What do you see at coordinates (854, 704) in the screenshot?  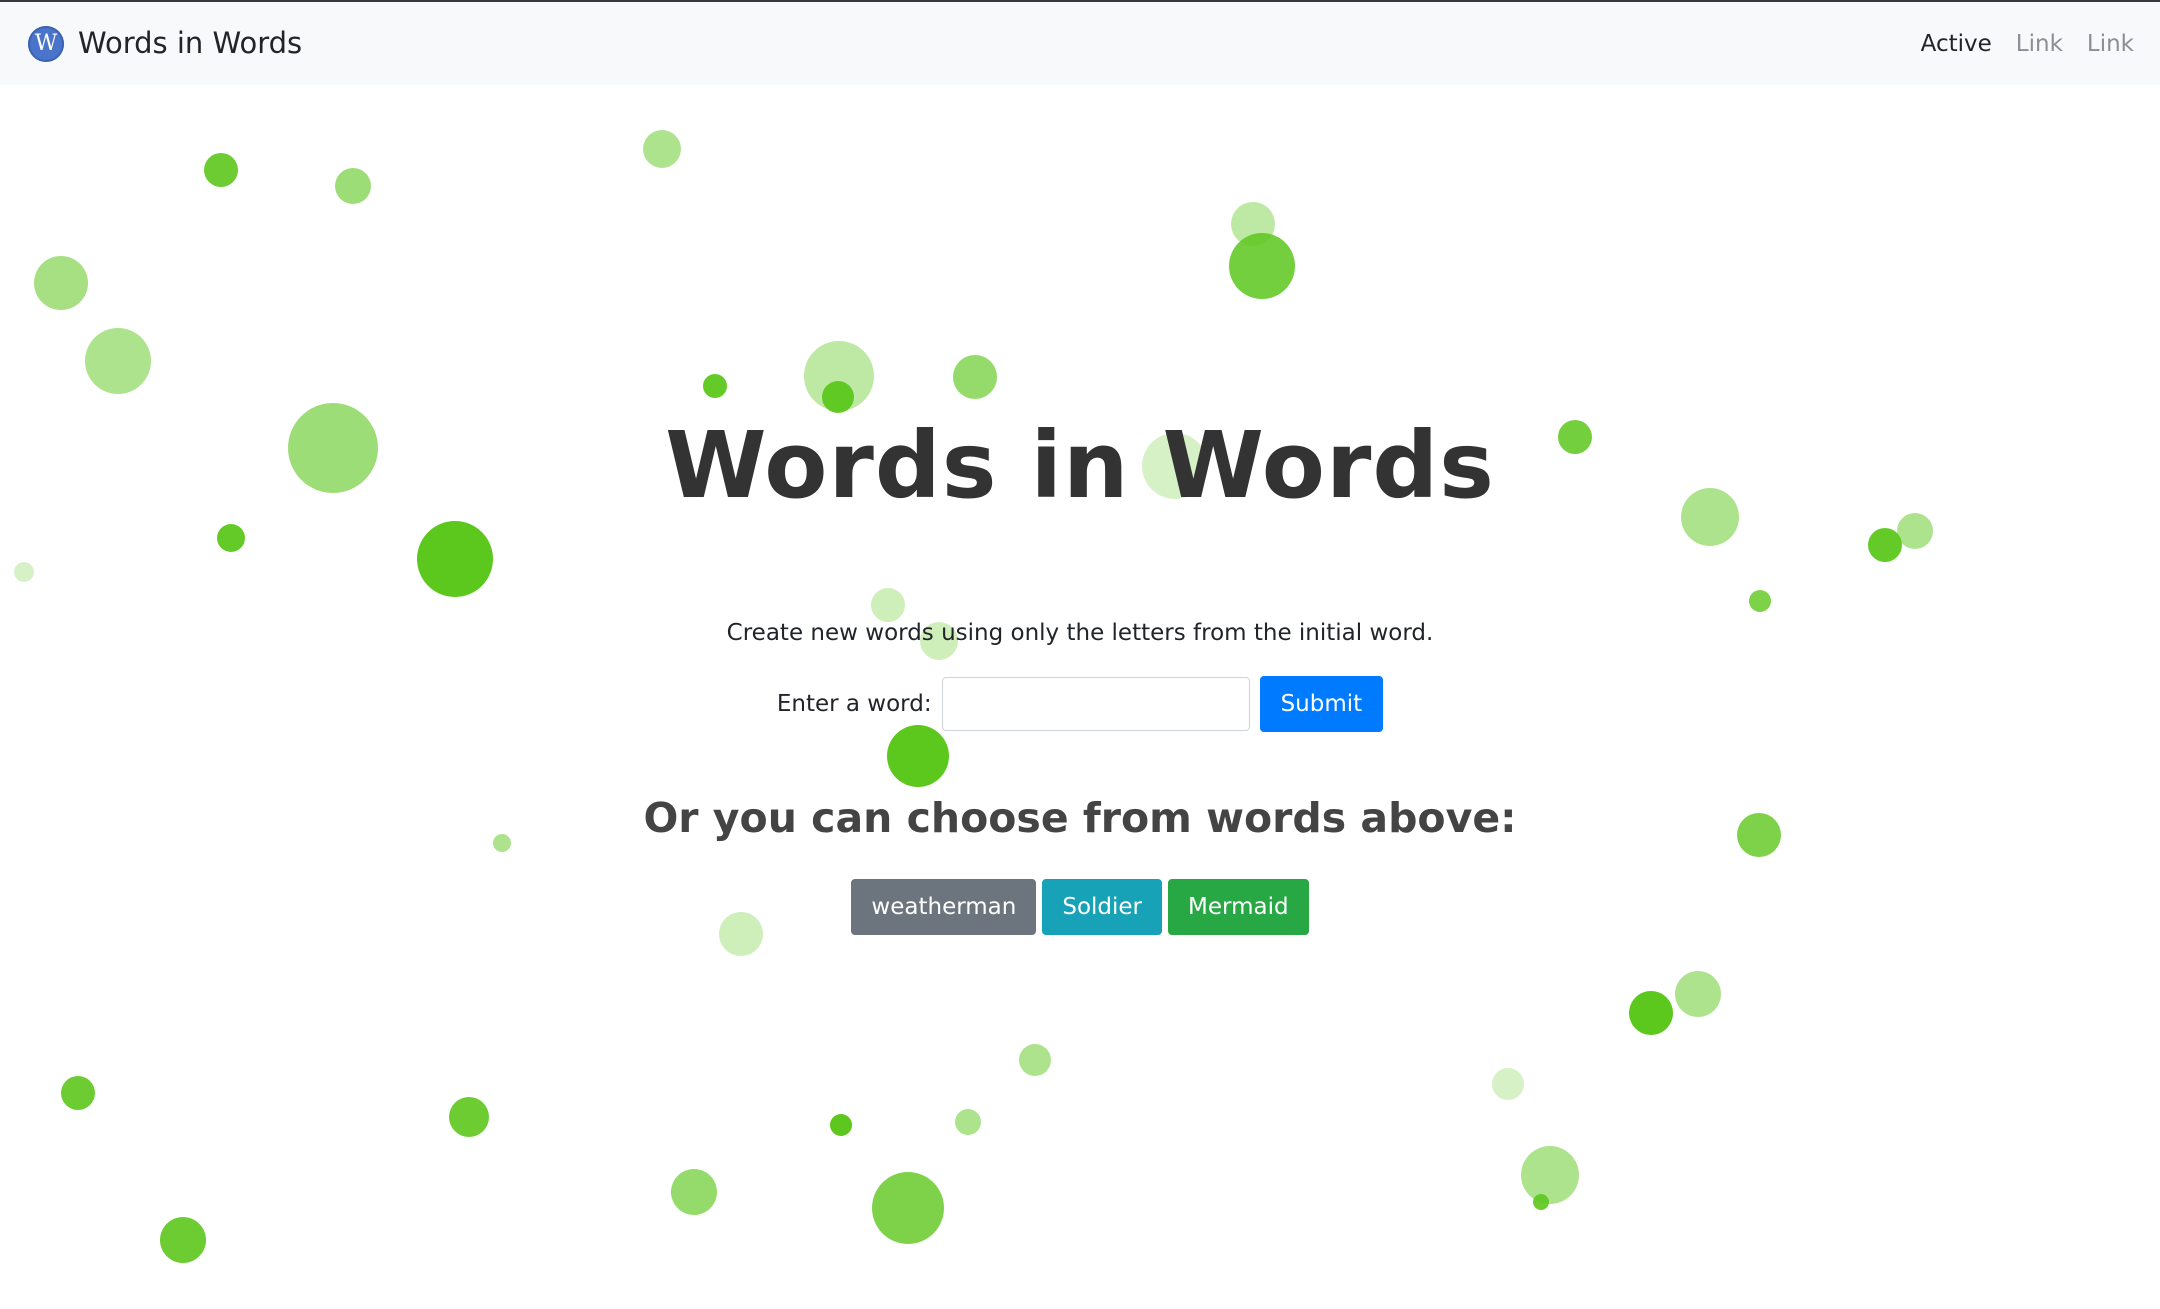 I see `word-input-label: Enter a word:` at bounding box center [854, 704].